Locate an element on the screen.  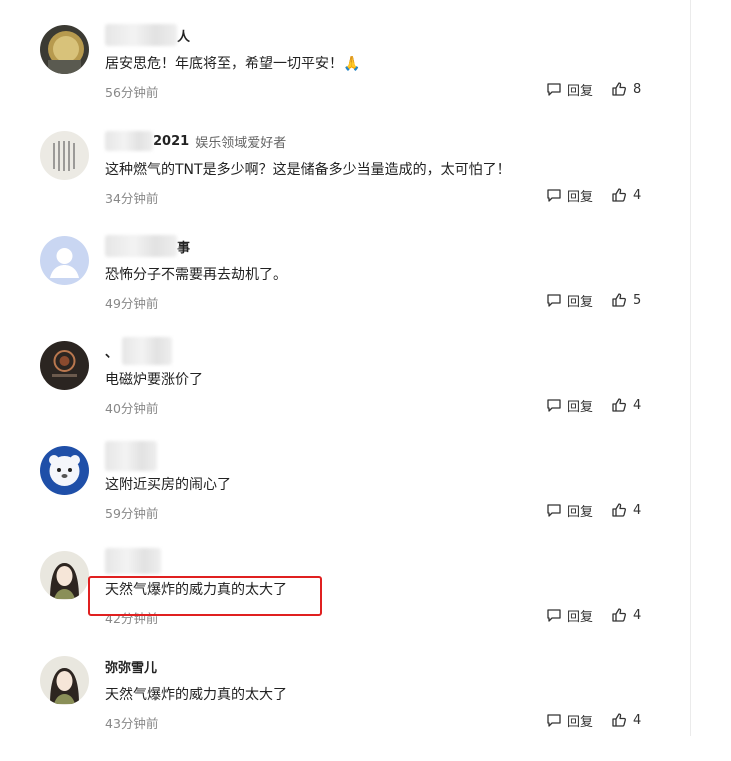
like-count: 8 is located at coordinates (637, 89).